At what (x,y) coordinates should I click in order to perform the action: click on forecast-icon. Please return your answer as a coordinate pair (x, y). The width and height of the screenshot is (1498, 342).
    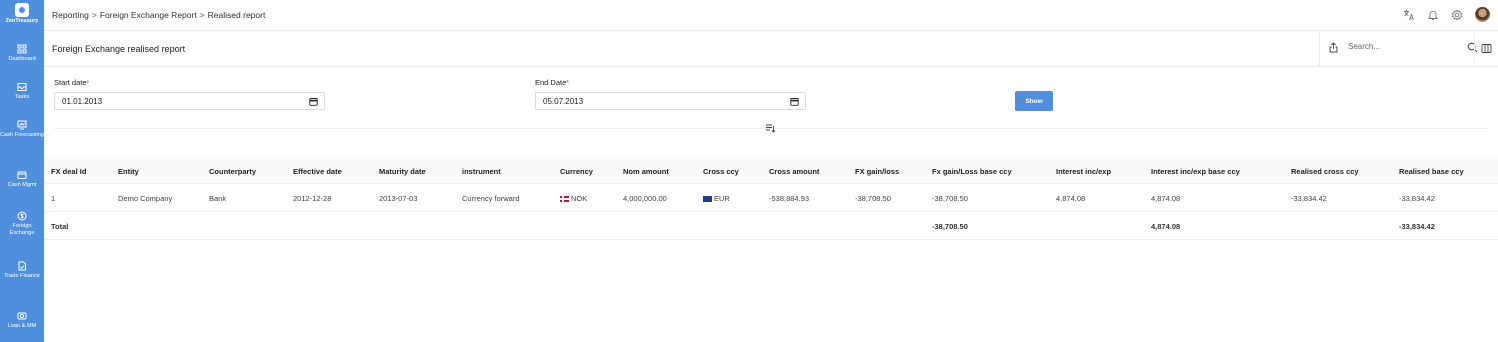
    Looking at the image, I should click on (22, 125).